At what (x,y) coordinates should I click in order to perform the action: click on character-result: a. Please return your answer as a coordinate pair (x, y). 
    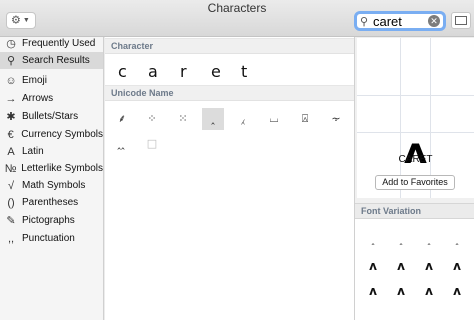
    Looking at the image, I should click on (153, 71).